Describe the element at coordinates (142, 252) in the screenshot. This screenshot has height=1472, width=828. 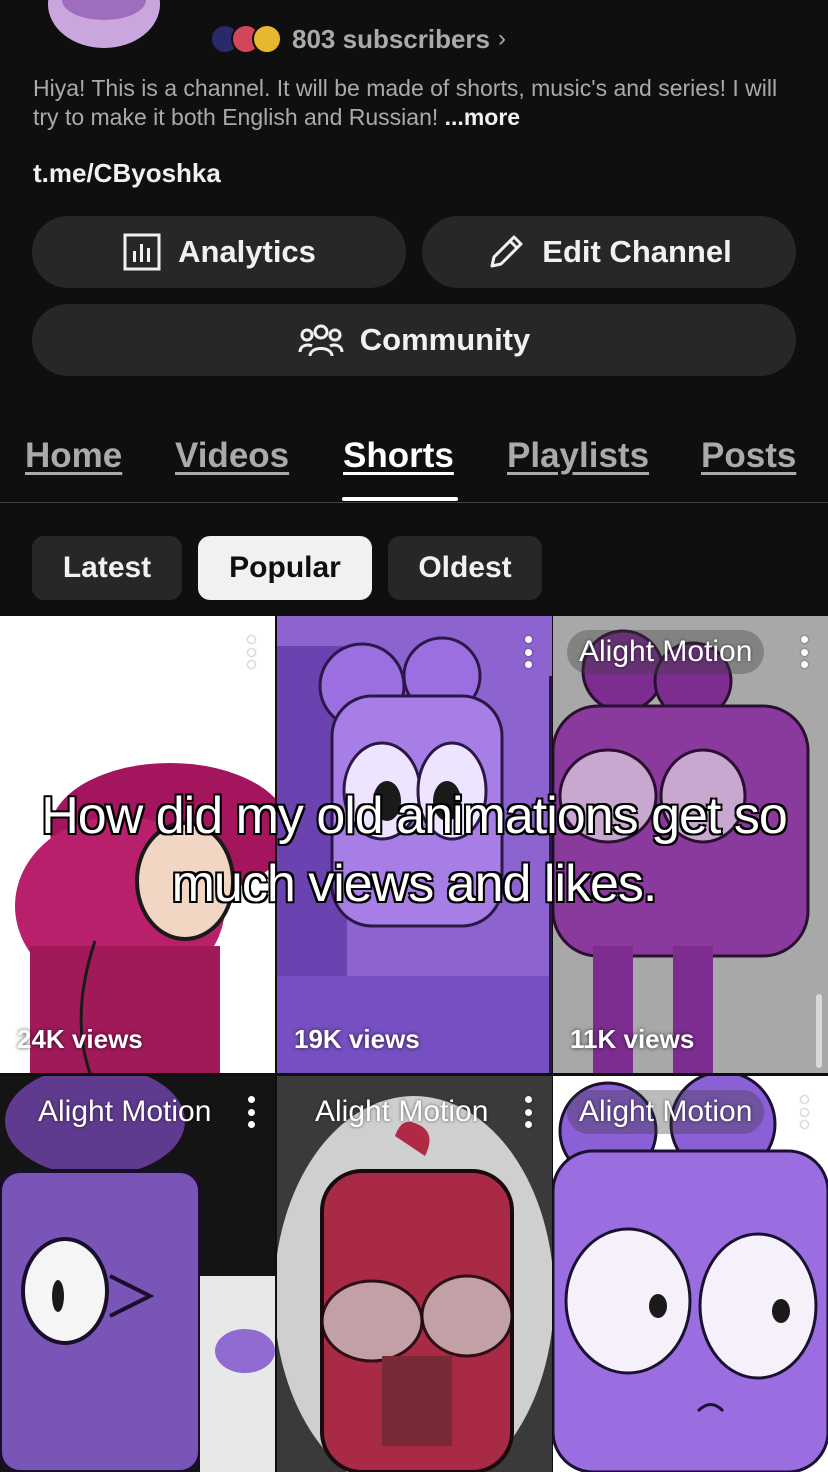
I see `analytics-icon` at that location.